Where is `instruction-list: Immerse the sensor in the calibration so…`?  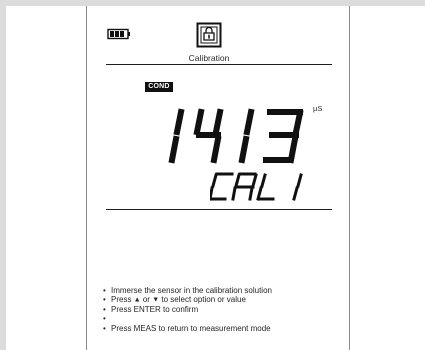 instruction-list: Immerse the sensor in the calibration so… is located at coordinates (220, 315).